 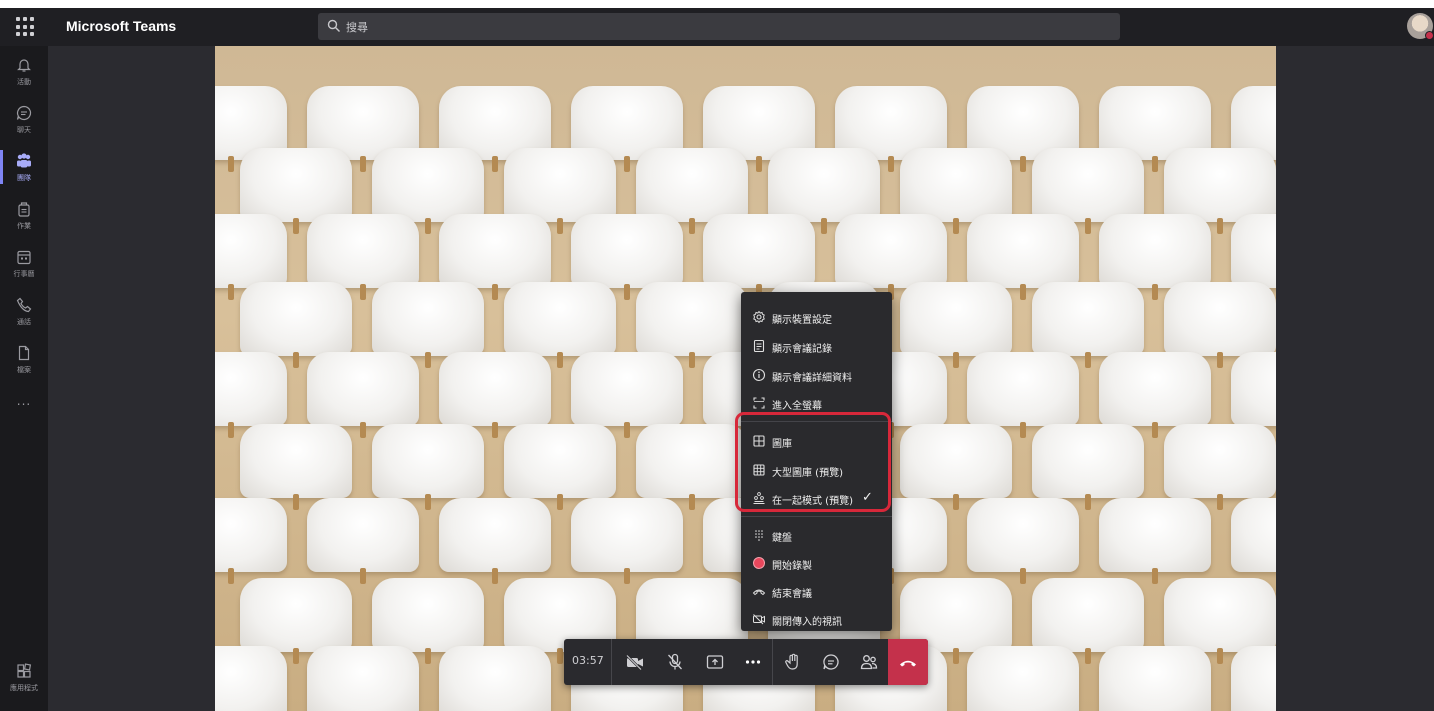 What do you see at coordinates (24, 178) in the screenshot?
I see `rail-item-label: 團隊` at bounding box center [24, 178].